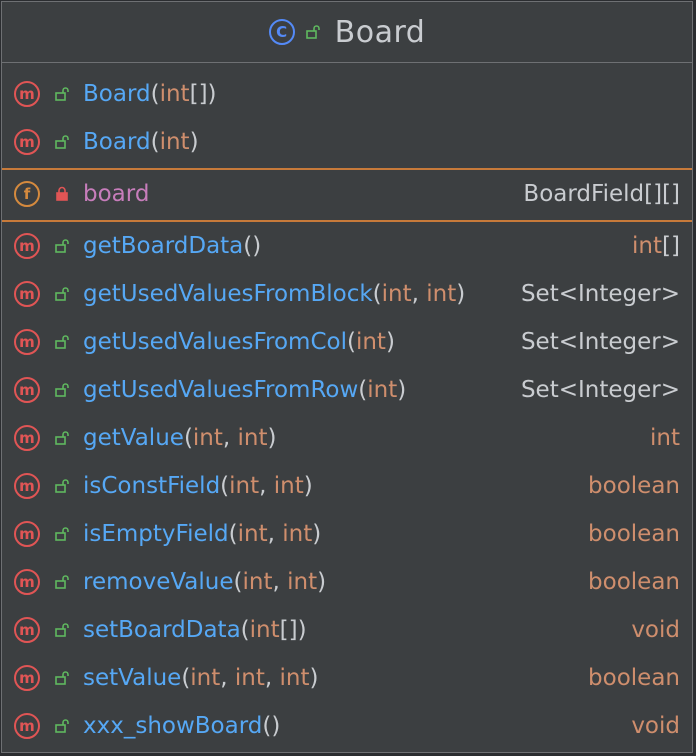  Describe the element at coordinates (347, 142) in the screenshot. I see `constructor-row: m Board(int)` at that location.